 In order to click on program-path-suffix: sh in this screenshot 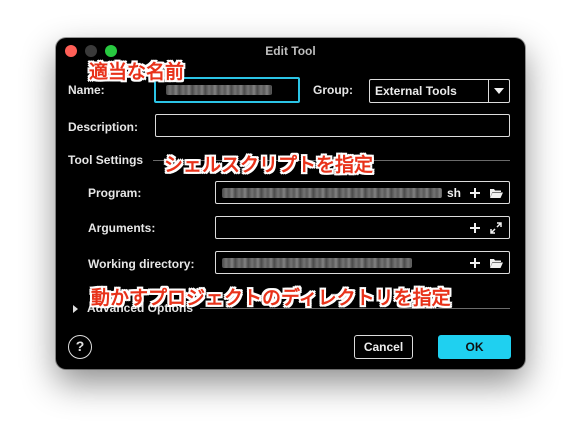, I will do `click(454, 193)`.